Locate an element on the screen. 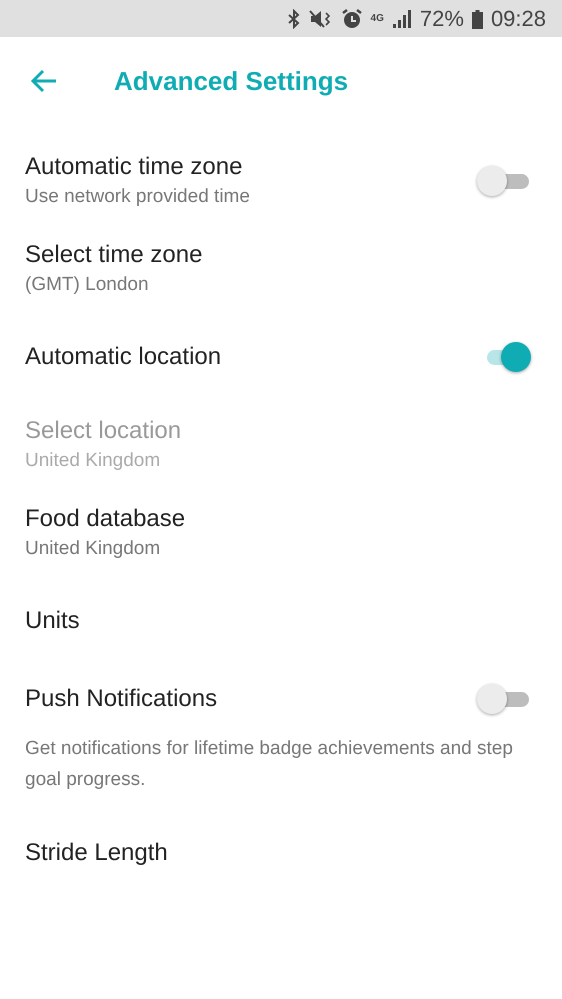  mute-icon is located at coordinates (320, 18).